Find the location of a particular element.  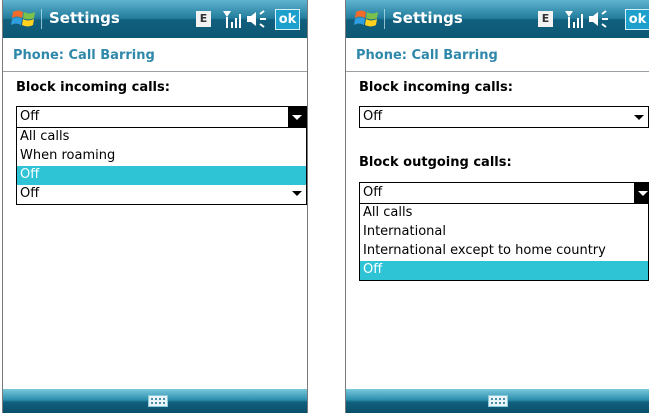

option-international: International is located at coordinates (504, 232).